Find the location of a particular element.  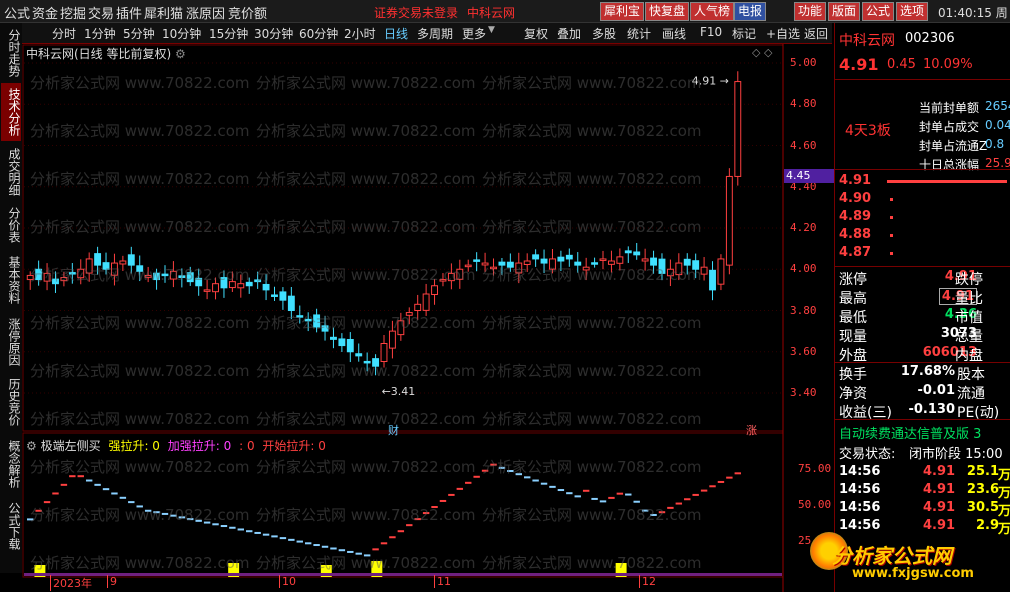

bid-price: 4.88 is located at coordinates (855, 234).